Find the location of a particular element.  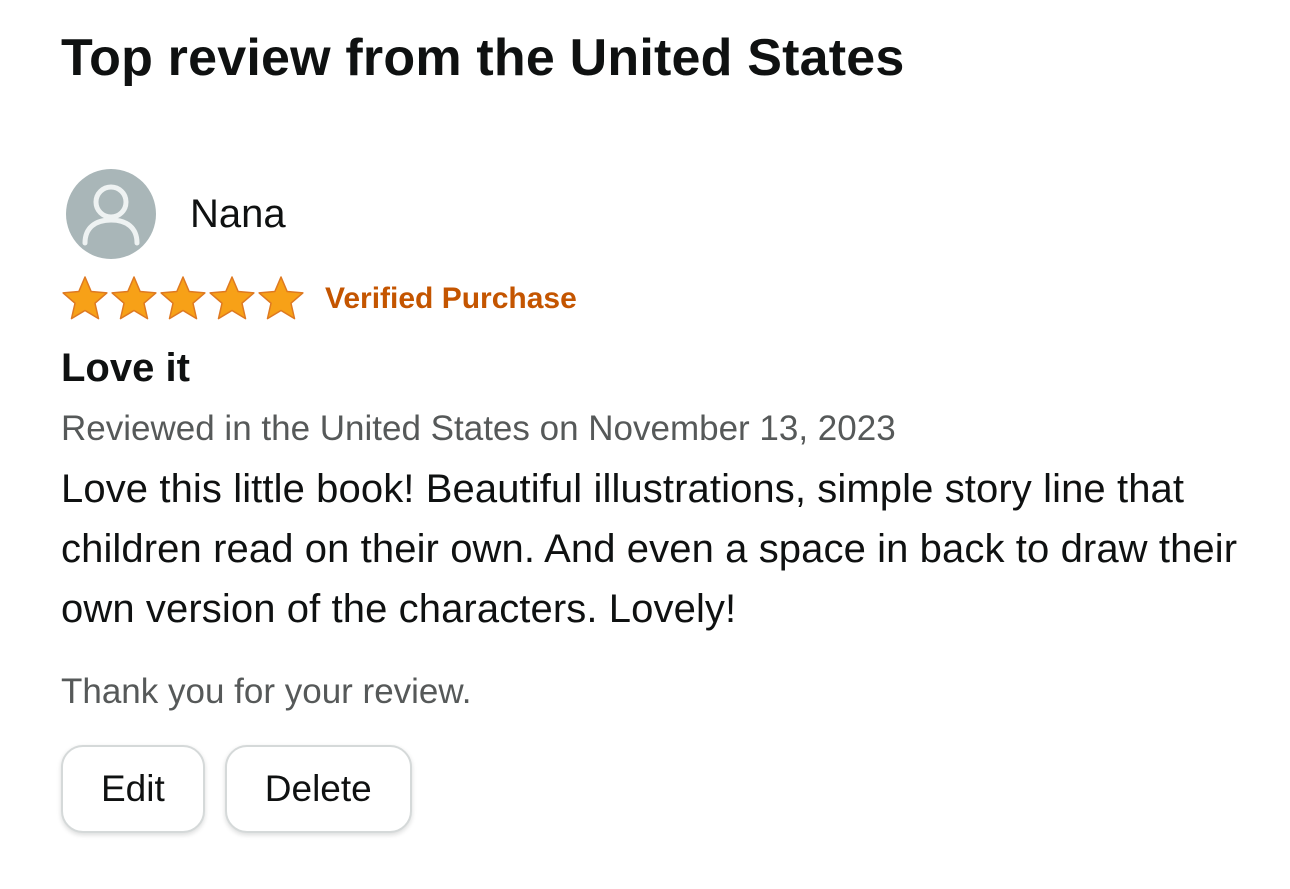

thank-you-message: Thank you for your review. is located at coordinates (266, 691).